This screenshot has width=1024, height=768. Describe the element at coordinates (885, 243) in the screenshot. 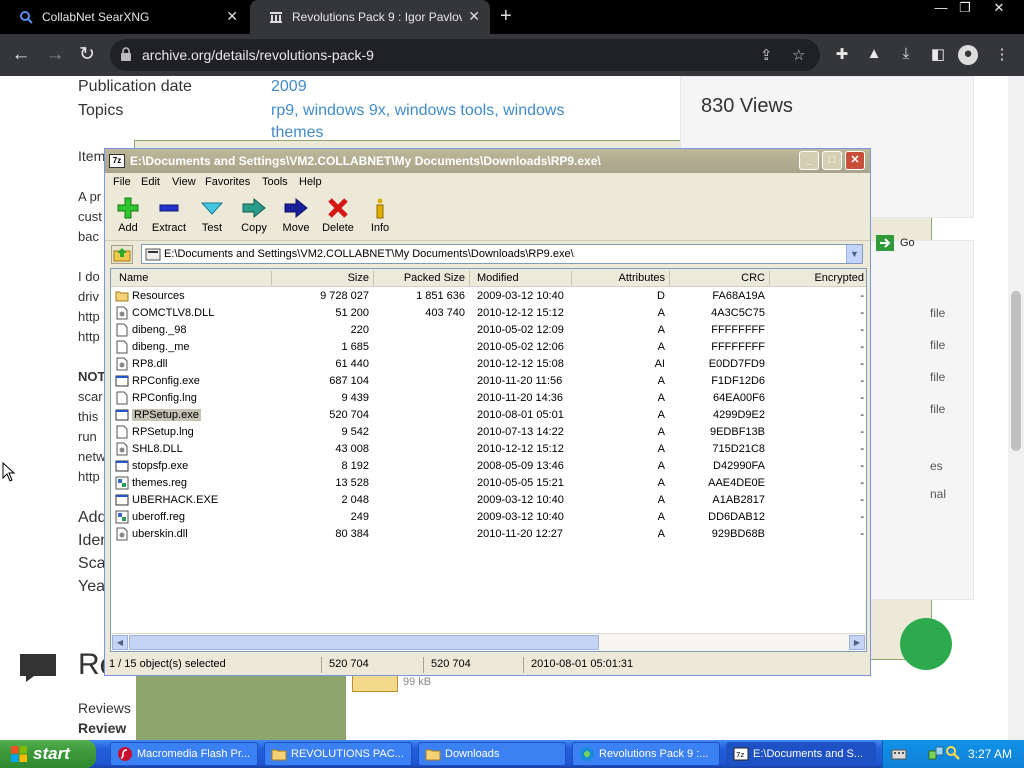

I see `go-arrow-icon` at that location.